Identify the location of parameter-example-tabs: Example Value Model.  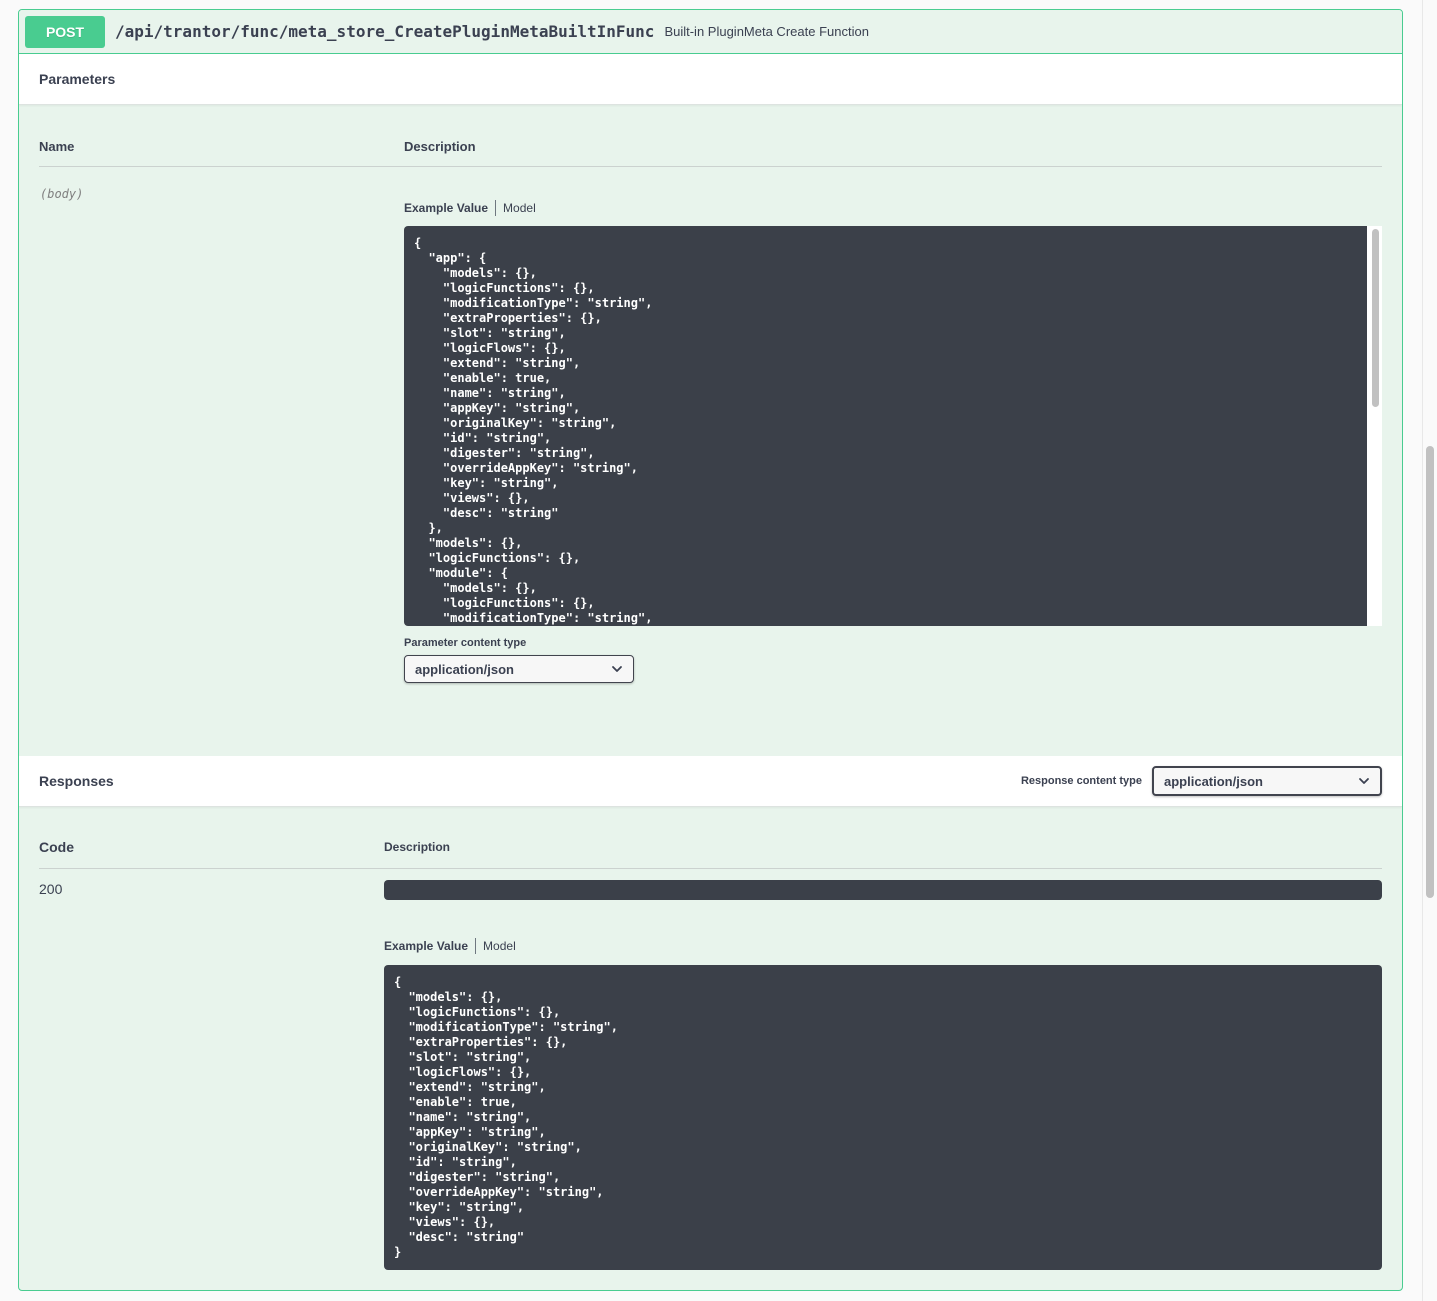
(470, 208).